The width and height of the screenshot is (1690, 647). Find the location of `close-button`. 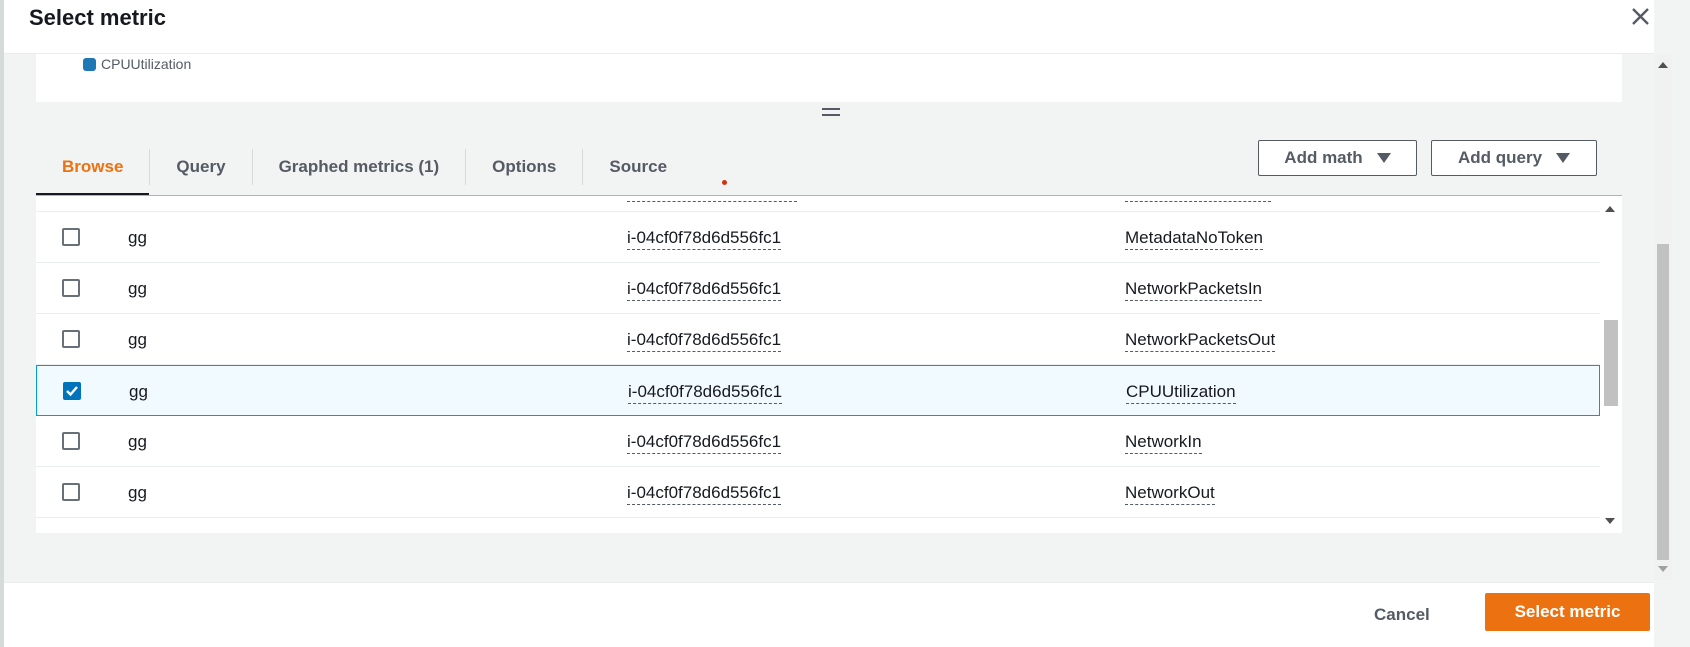

close-button is located at coordinates (1641, 18).